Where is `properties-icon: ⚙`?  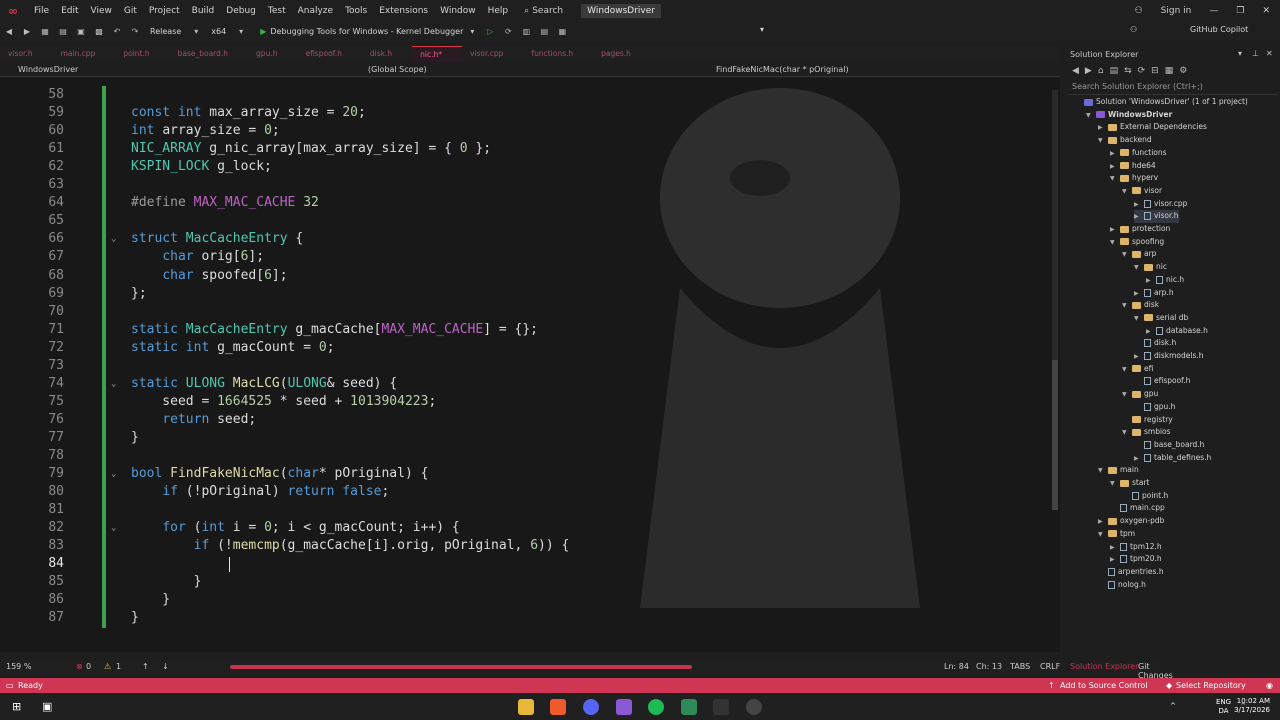 properties-icon: ⚙ is located at coordinates (1183, 71).